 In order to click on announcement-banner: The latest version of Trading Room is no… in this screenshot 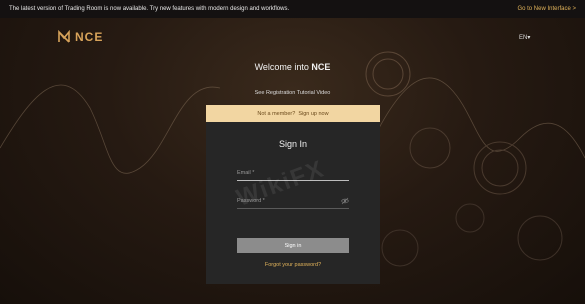, I will do `click(292, 9)`.